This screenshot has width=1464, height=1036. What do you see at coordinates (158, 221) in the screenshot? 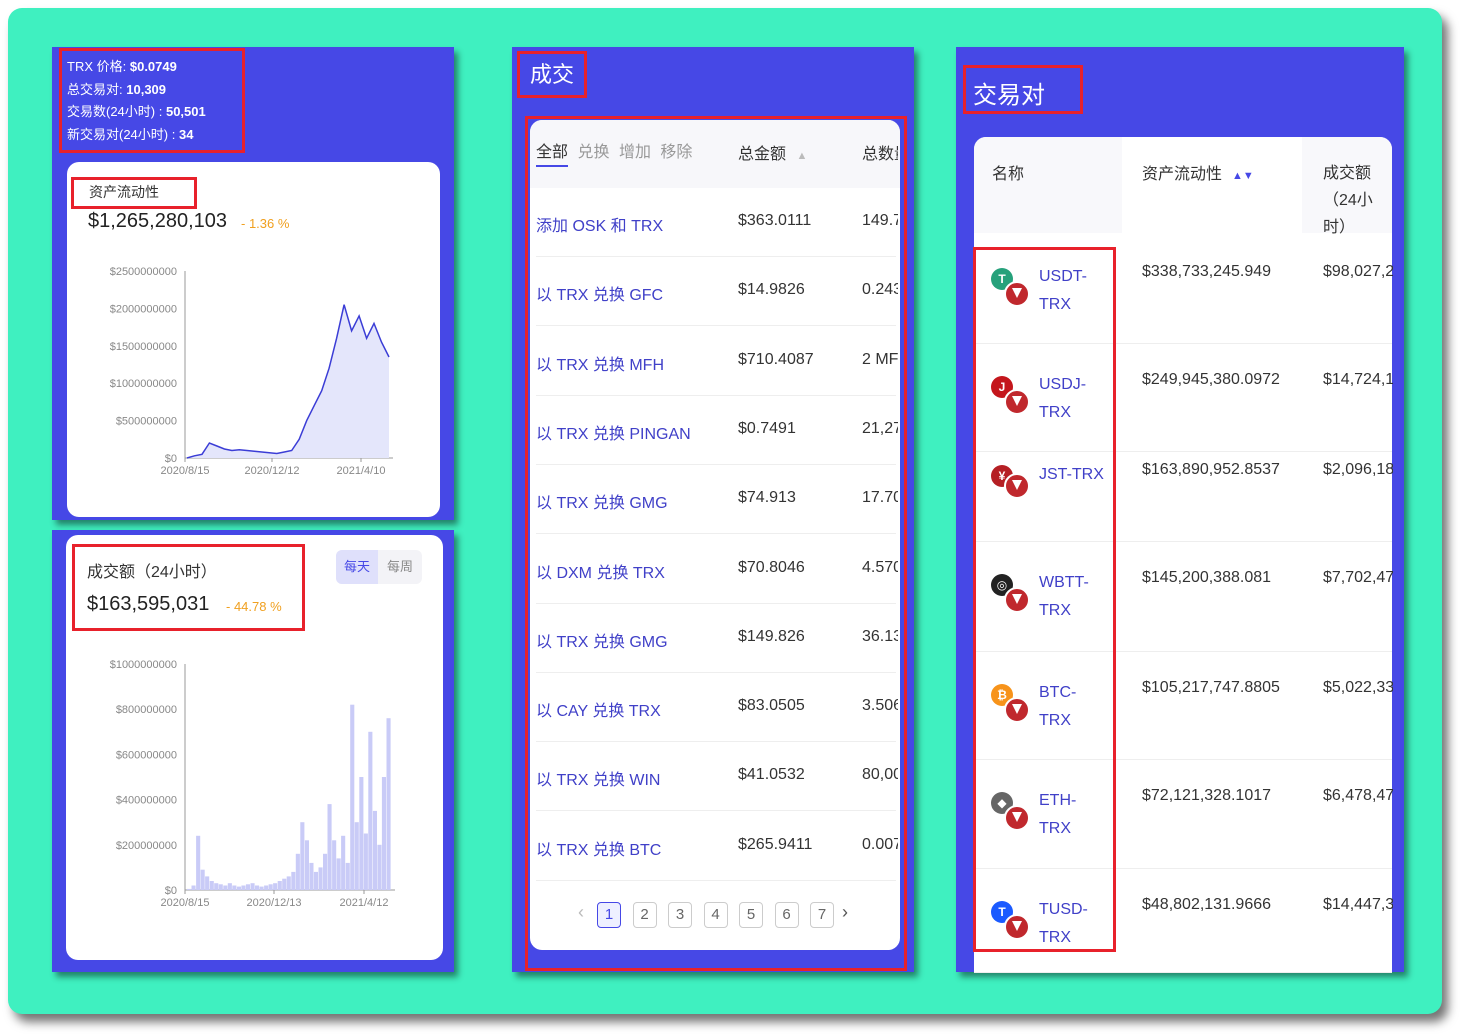
I see `liquidity-value: $1,265,280,103` at bounding box center [158, 221].